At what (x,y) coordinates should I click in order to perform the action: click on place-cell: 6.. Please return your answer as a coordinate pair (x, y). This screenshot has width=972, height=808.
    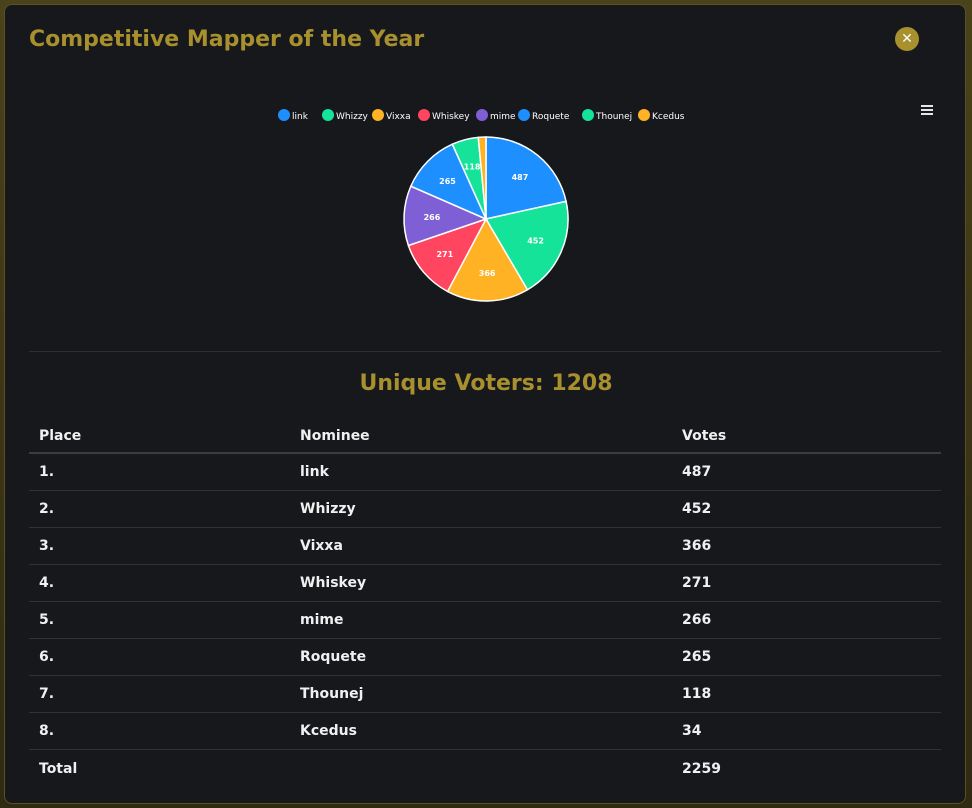
    Looking at the image, I should click on (159, 657).